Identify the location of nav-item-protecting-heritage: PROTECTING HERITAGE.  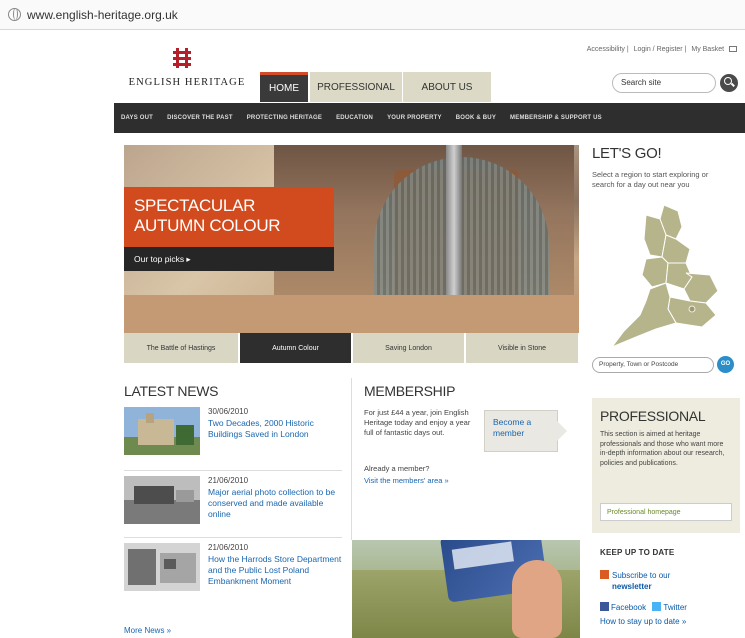
(284, 118).